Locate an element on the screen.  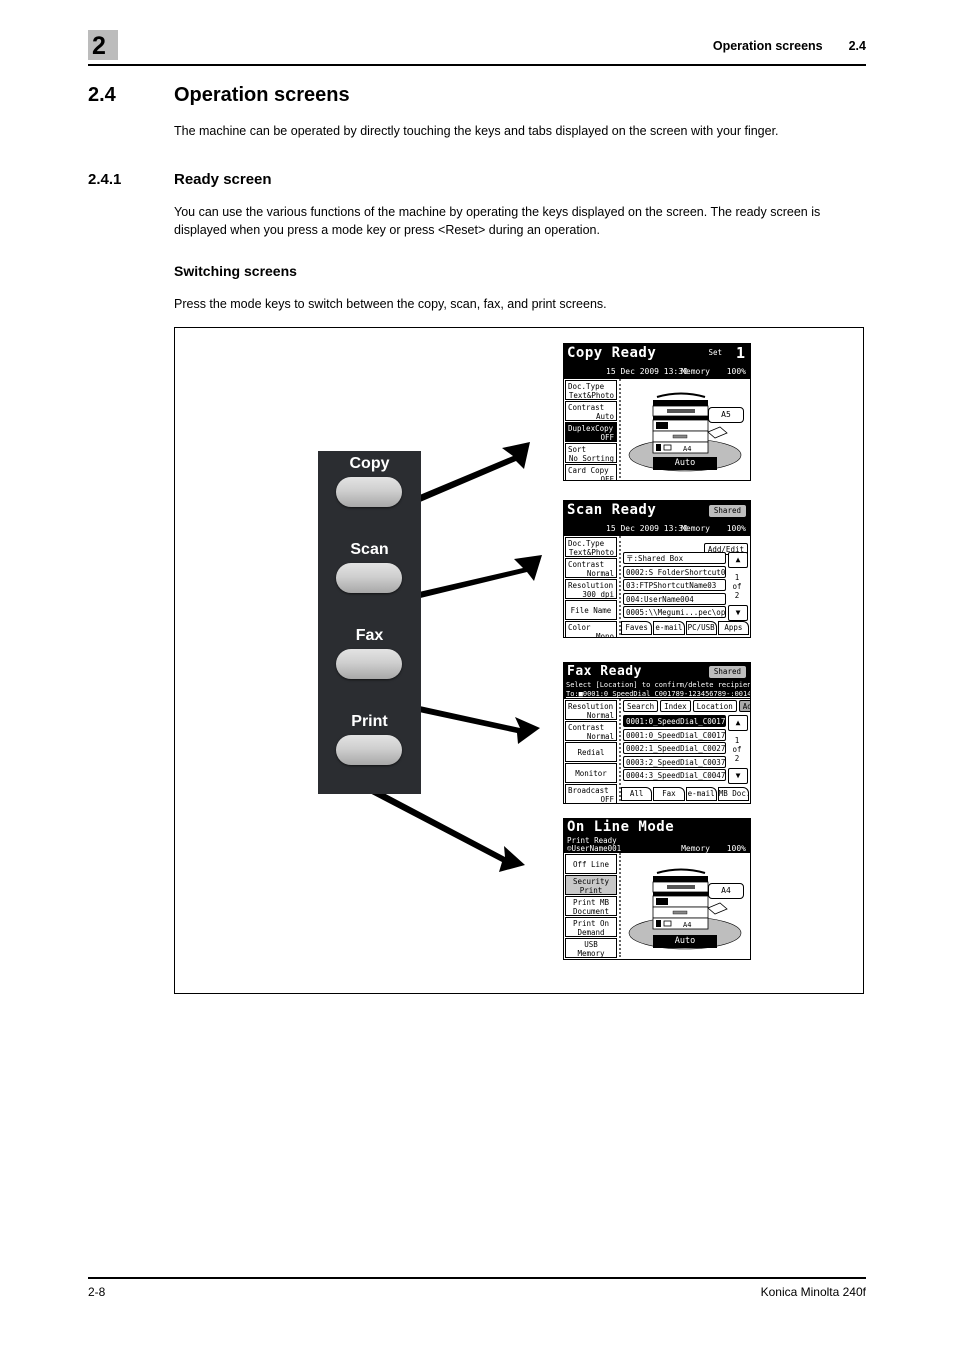
copy-side-button-doctype: Doc.Type Text&Photo is located at coordinates (591, 390).